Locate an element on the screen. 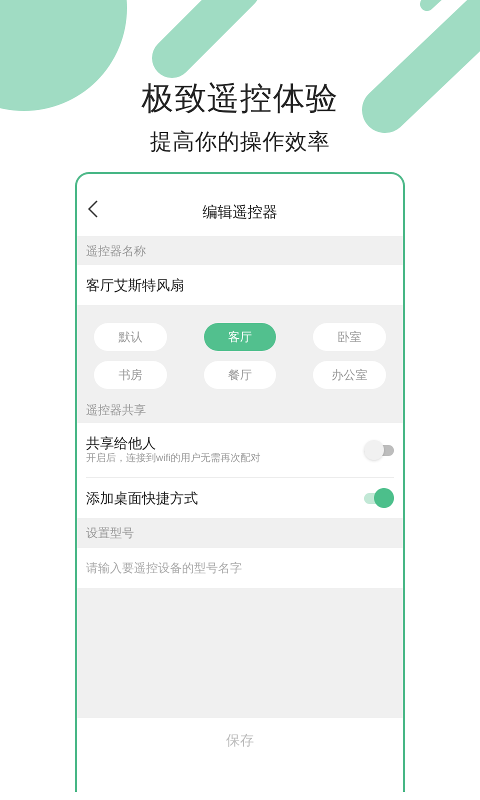  room-chip: 书房 is located at coordinates (130, 375).